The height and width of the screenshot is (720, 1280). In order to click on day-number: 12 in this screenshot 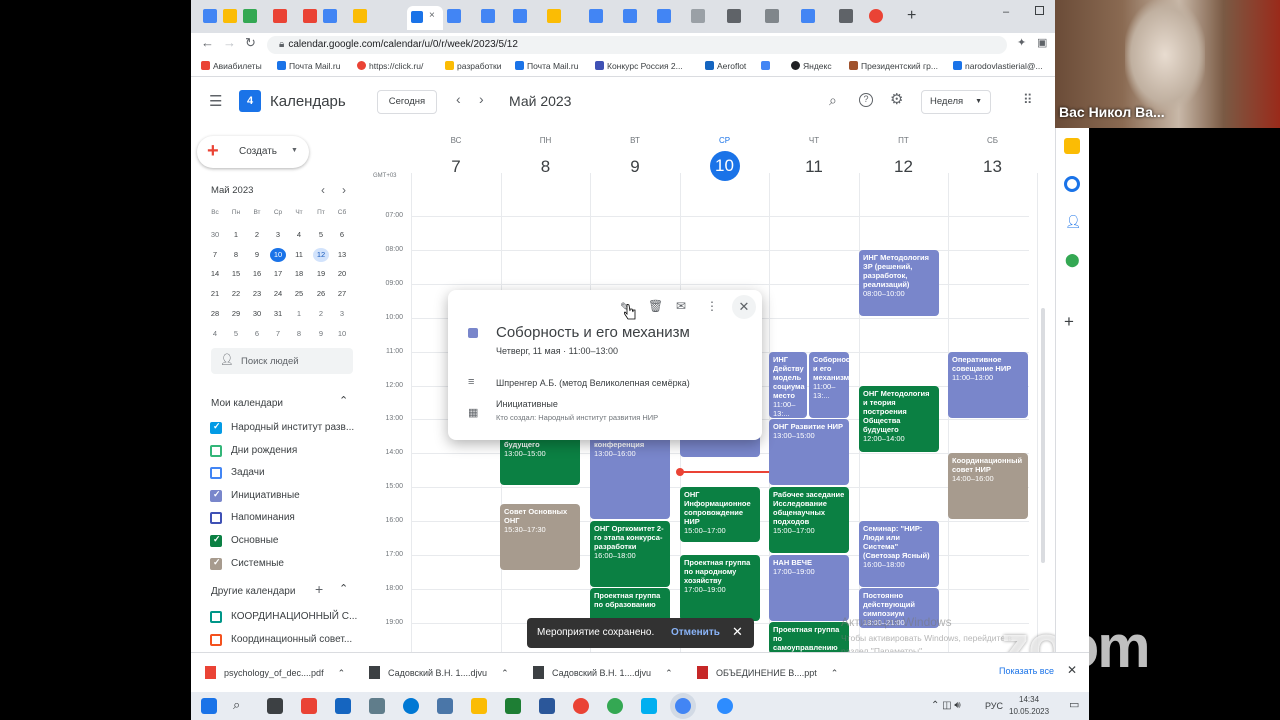, I will do `click(904, 167)`.